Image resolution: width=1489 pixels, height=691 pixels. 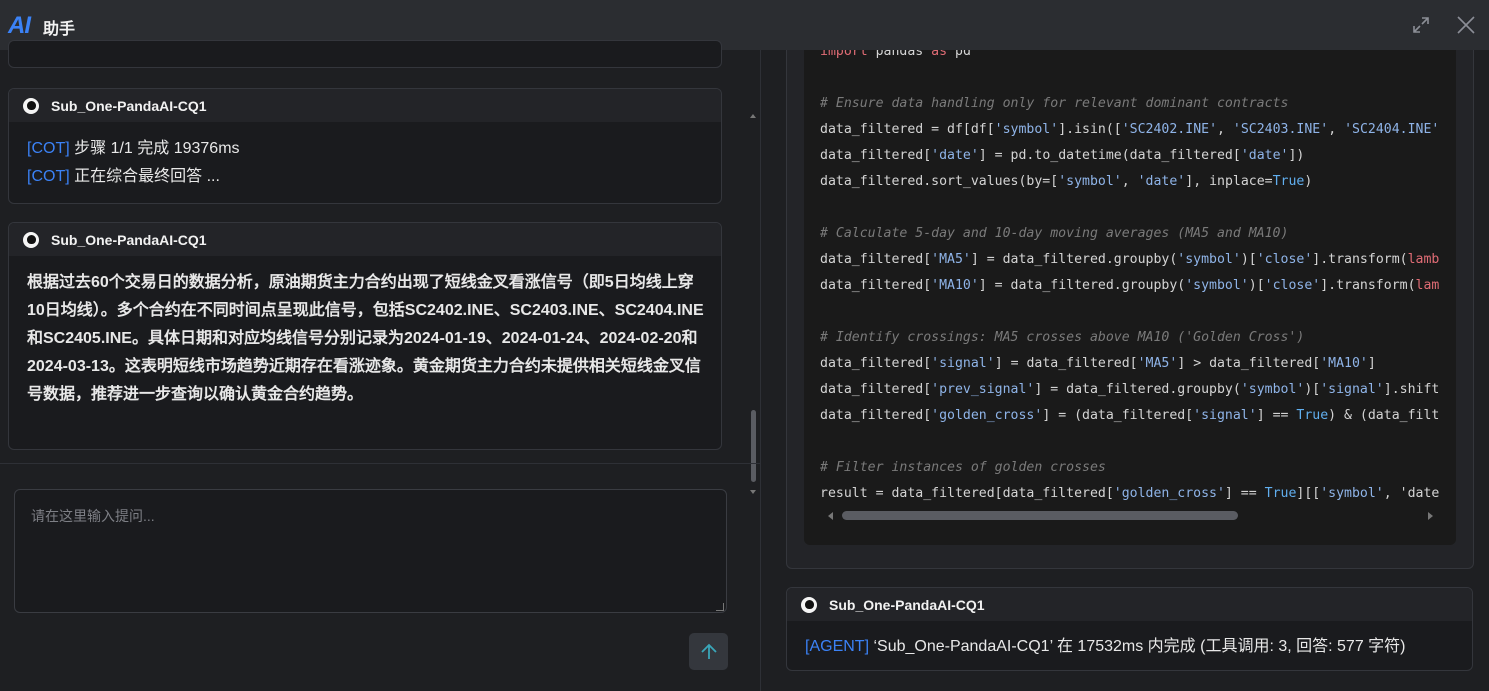 What do you see at coordinates (365, 54) in the screenshot?
I see `previous-message-card` at bounding box center [365, 54].